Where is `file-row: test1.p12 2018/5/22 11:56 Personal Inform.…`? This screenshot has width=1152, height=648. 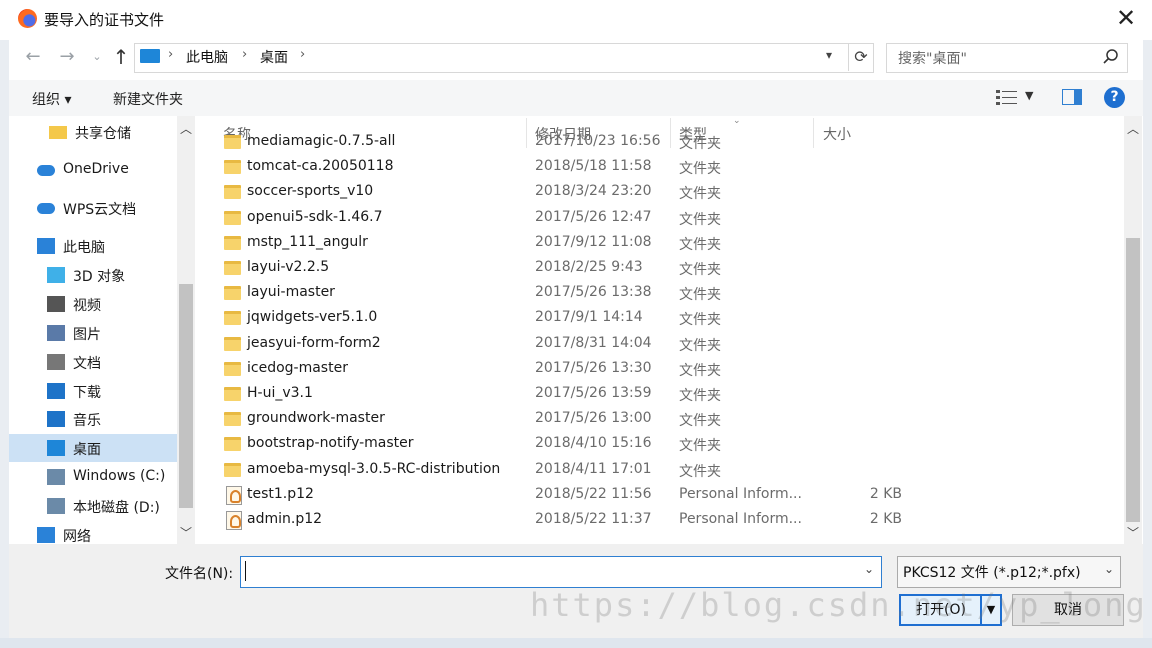 file-row: test1.p12 2018/5/22 11:56 Personal Inform.… is located at coordinates (660, 495).